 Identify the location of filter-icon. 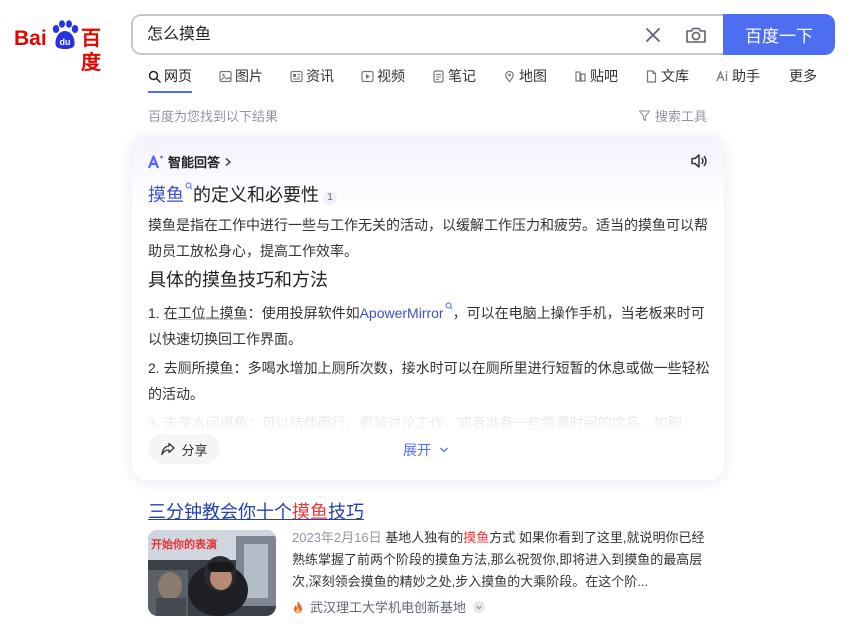
(644, 116).